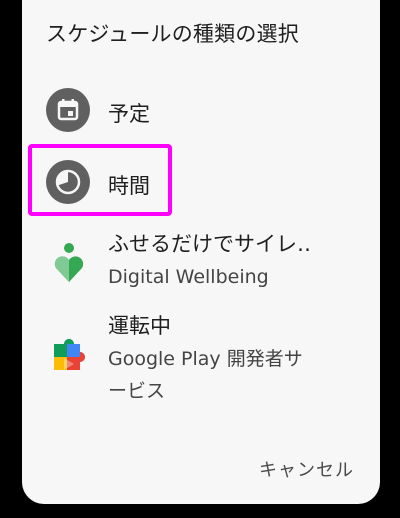 Image resolution: width=400 pixels, height=518 pixels. What do you see at coordinates (306, 469) in the screenshot?
I see `cancel-button: キャンセル` at bounding box center [306, 469].